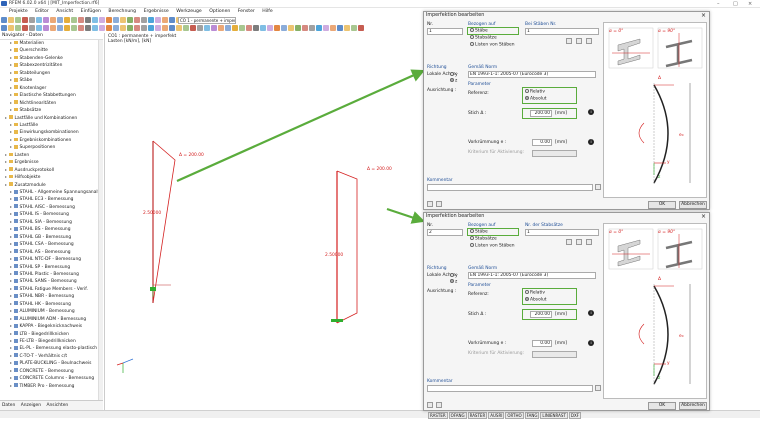 The height and width of the screenshot is (428, 760). Describe the element at coordinates (35, 252) in the screenshot. I see `tree-item: ▸ STAHL AS - Bemessung` at that location.